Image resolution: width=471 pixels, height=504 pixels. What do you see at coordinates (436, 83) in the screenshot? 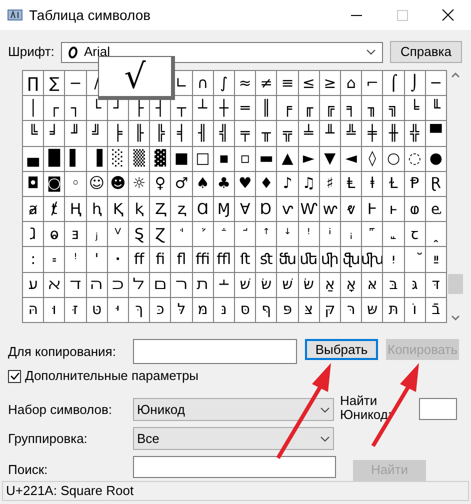
I see `symbol-cell: ─` at bounding box center [436, 83].